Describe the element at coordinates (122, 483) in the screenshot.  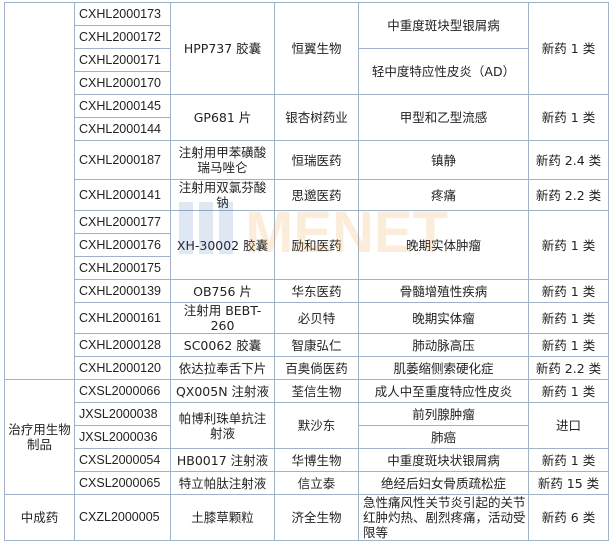
I see `code-cell: CXSL2000065` at that location.